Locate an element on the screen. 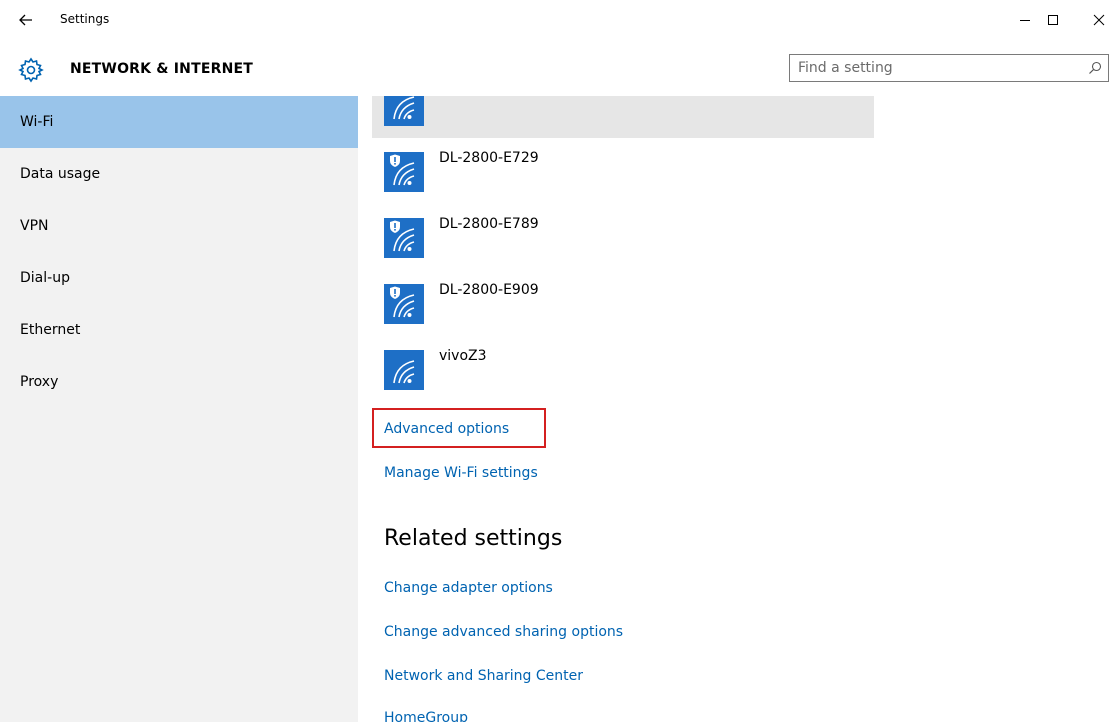 The width and height of the screenshot is (1111, 722). related-settings-heading: Related settings is located at coordinates (473, 538).